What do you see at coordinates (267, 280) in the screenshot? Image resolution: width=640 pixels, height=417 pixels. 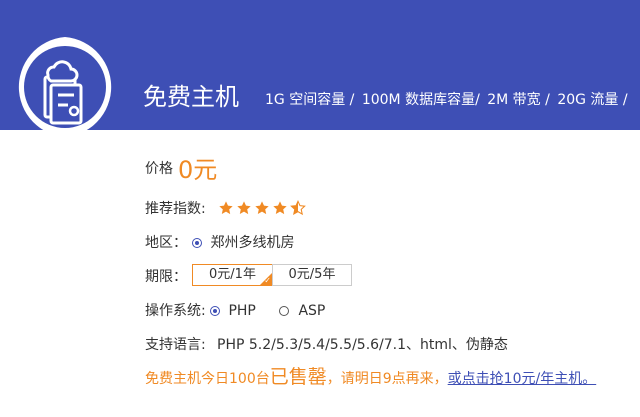 I see `check-icon: ✓` at bounding box center [267, 280].